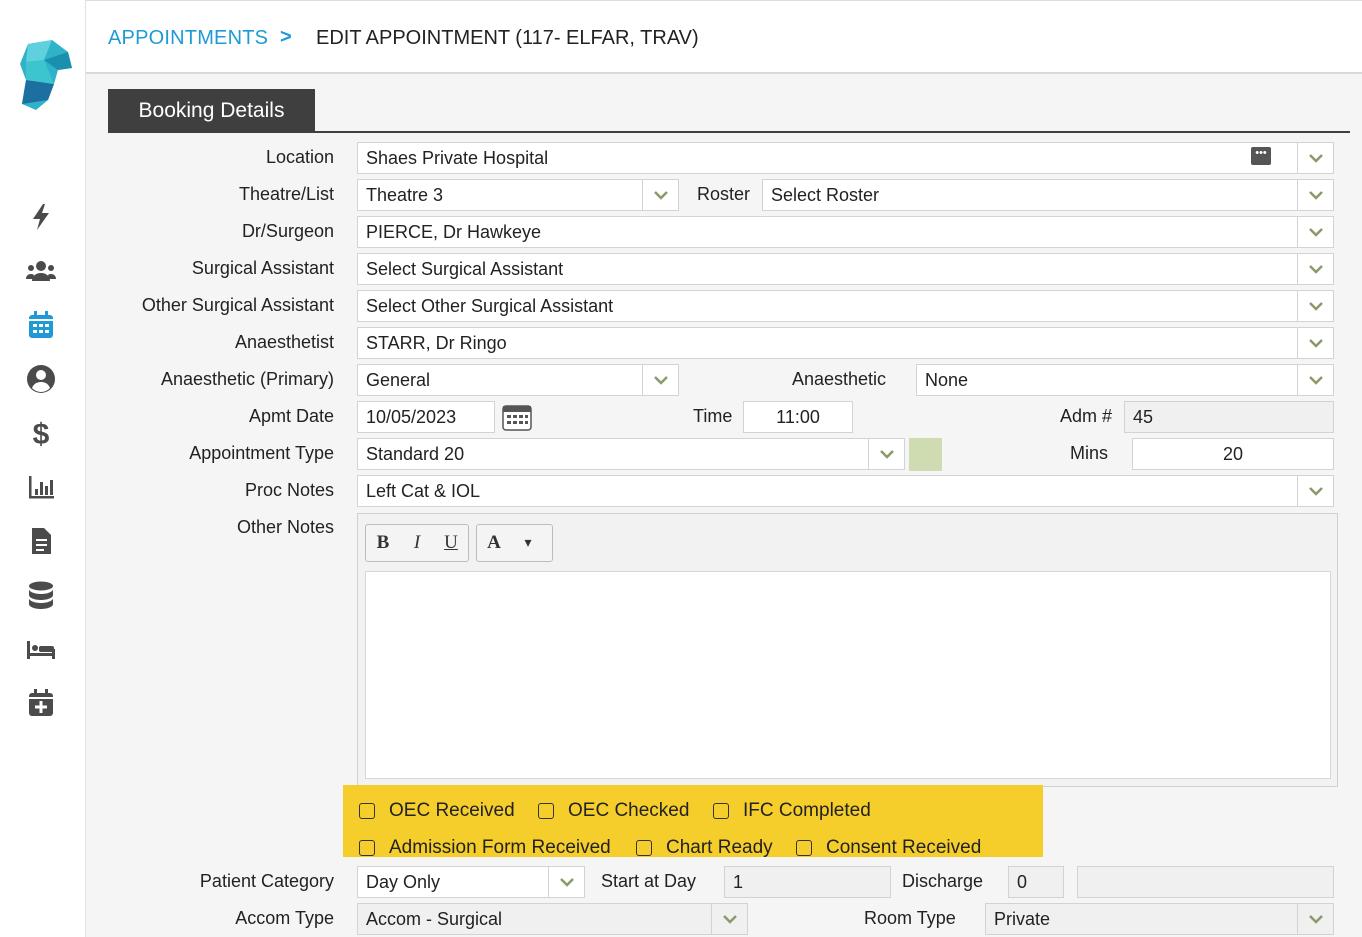 This screenshot has height=937, width=1362. Describe the element at coordinates (46, 76) in the screenshot. I see `app-logo` at that location.